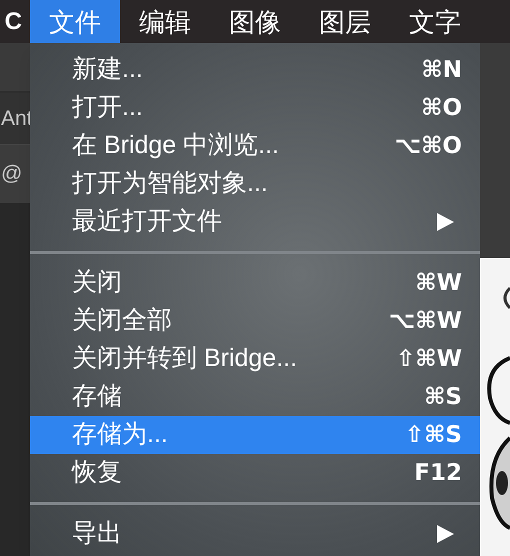 The image size is (510, 556). Describe the element at coordinates (255, 222) in the screenshot. I see `menu-item: 最近打开文件` at that location.